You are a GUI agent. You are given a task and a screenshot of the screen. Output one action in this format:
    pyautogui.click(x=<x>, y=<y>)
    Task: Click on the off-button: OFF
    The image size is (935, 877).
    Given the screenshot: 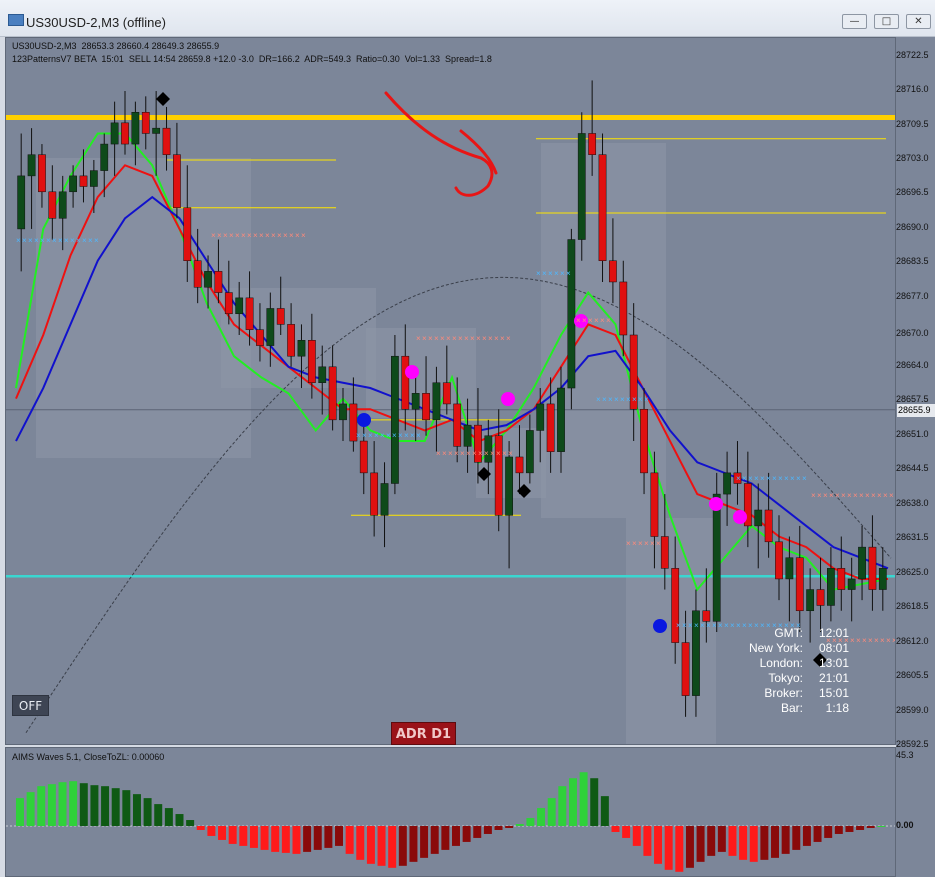 What is the action you would take?
    pyautogui.click(x=30, y=705)
    